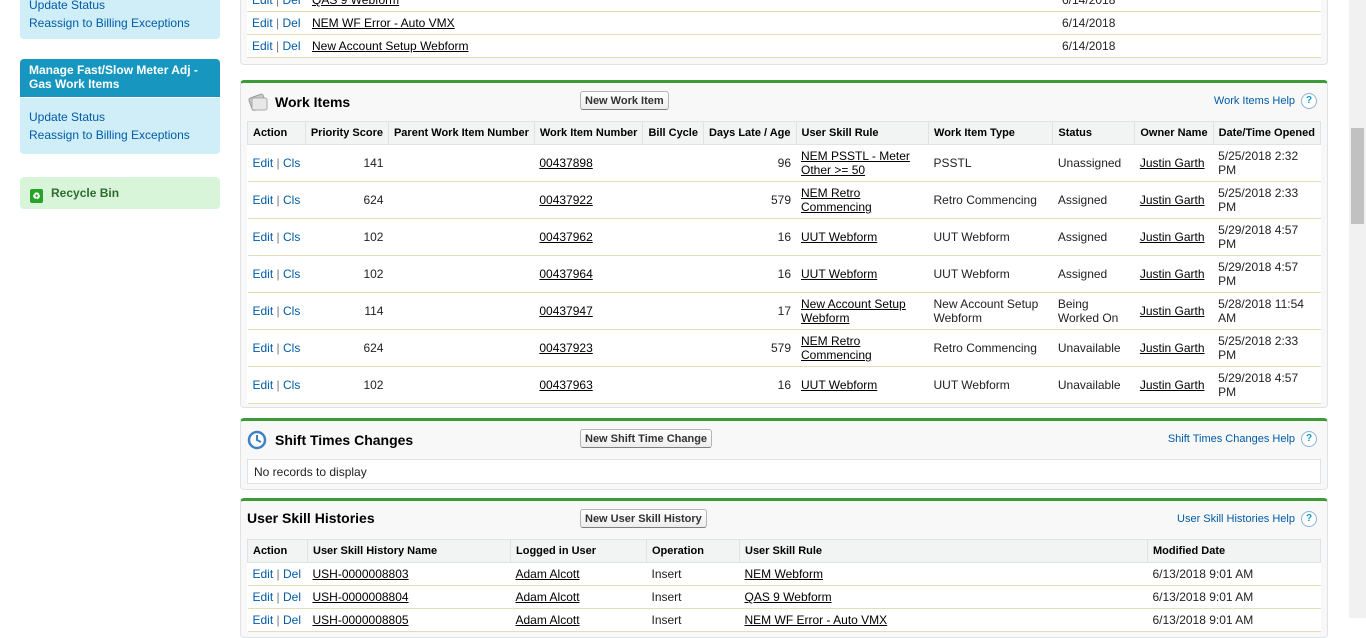 The width and height of the screenshot is (1366, 638). Describe the element at coordinates (346, 133) in the screenshot. I see `column-header: Priority Score` at that location.